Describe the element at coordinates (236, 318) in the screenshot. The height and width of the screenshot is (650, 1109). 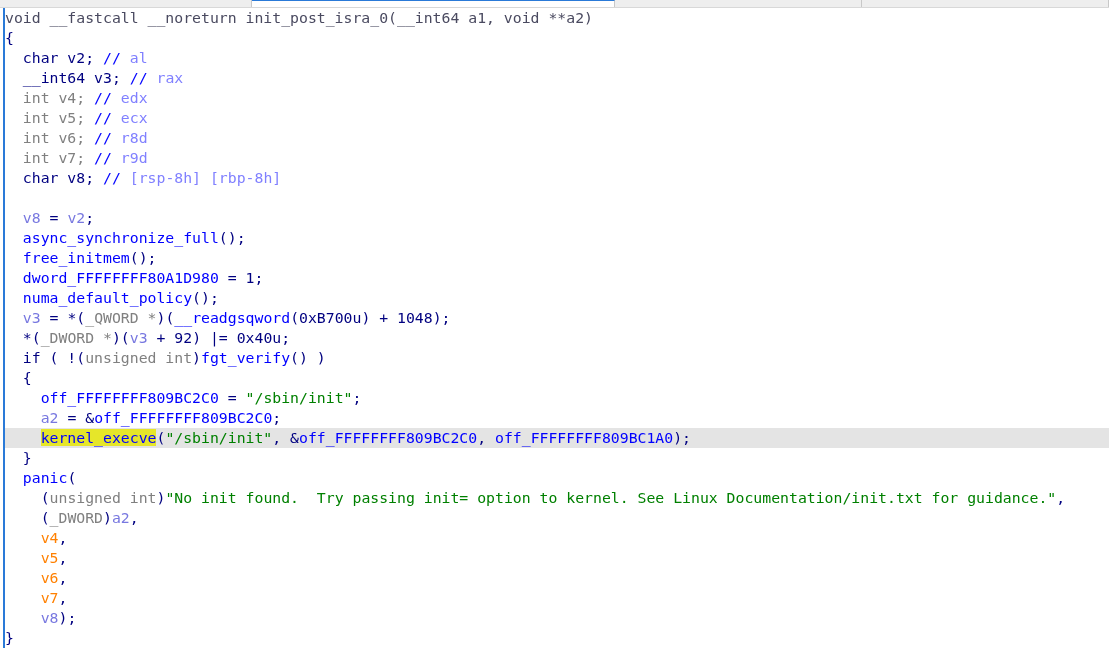
I see `code-line: v3 = *(_QWORD *)(__readgsqword(0xB700u) + 1048);` at that location.